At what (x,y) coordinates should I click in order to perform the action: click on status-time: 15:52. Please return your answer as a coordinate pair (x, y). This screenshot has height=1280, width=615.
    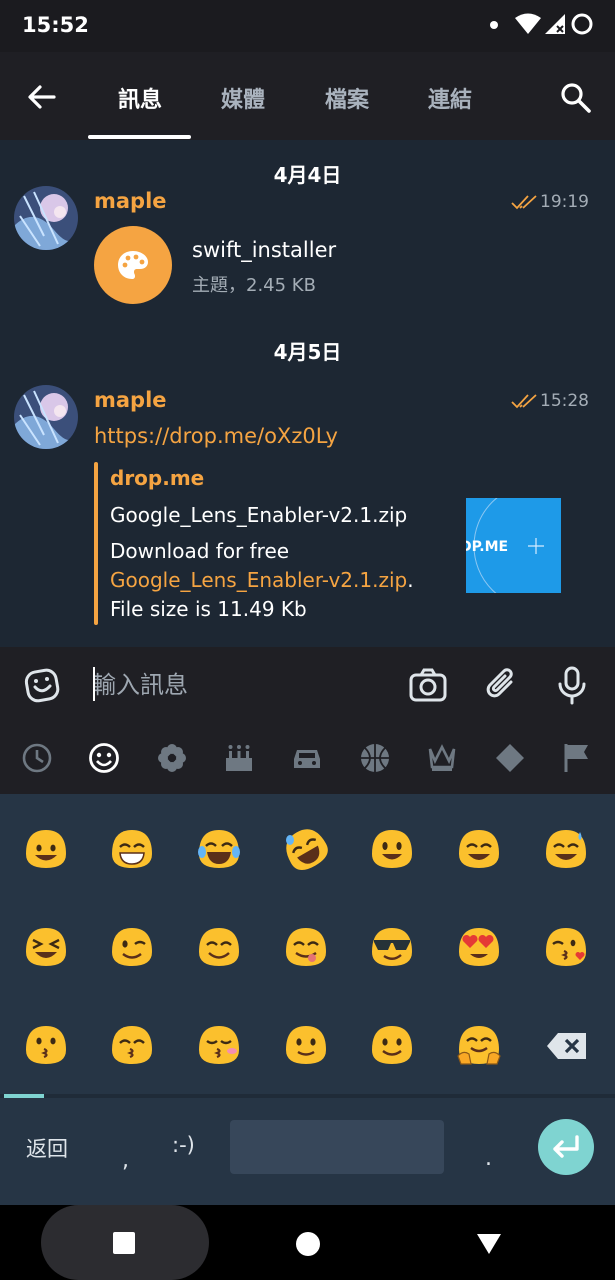
    Looking at the image, I should click on (55, 25).